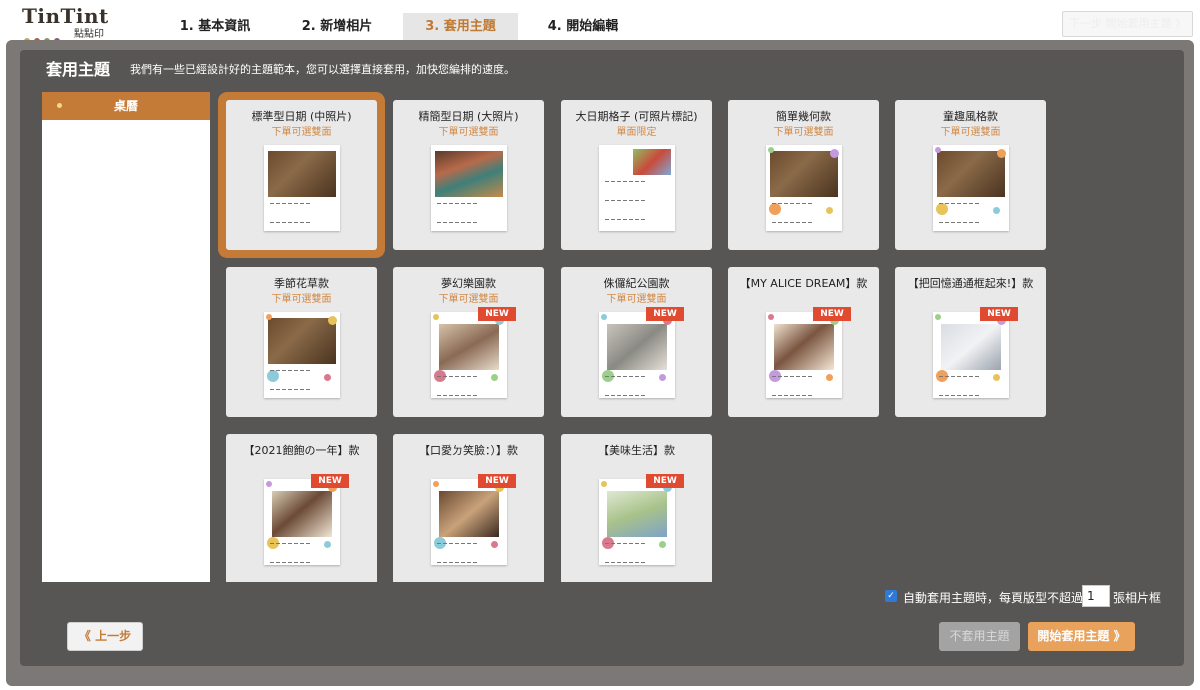  I want to click on theme-card: 季節花草款下單可選雙面, so click(301, 342).